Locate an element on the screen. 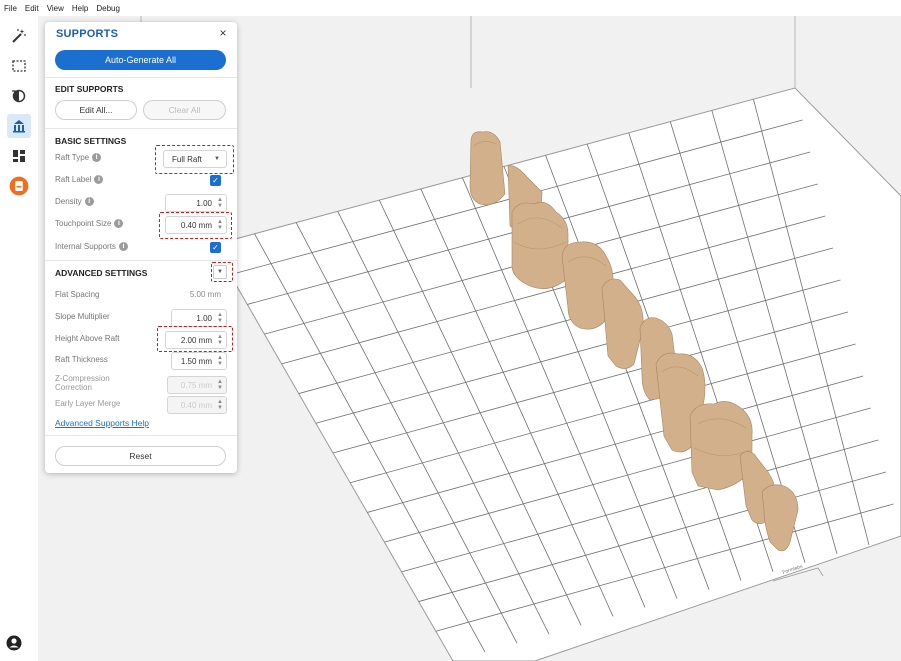  select-tool is located at coordinates (19, 66).